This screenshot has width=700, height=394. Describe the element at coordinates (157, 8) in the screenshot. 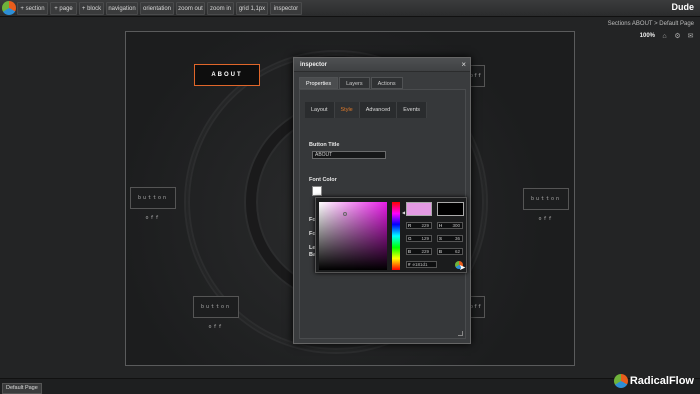

I see `orientation-button: orientation` at that location.